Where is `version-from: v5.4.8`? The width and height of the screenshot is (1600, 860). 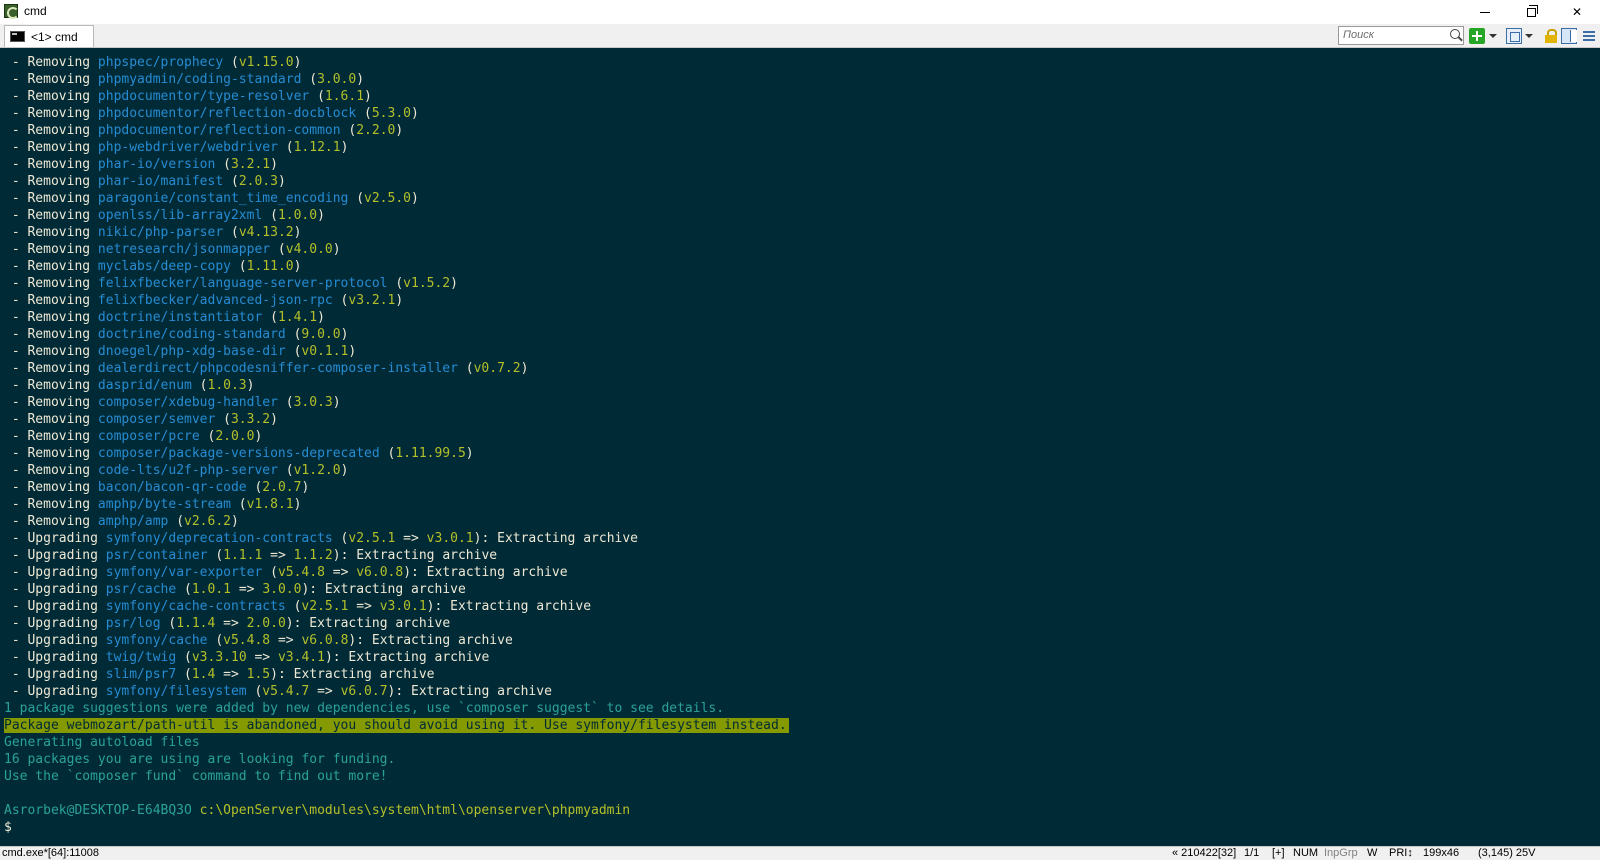
version-from: v5.4.8 is located at coordinates (301, 572).